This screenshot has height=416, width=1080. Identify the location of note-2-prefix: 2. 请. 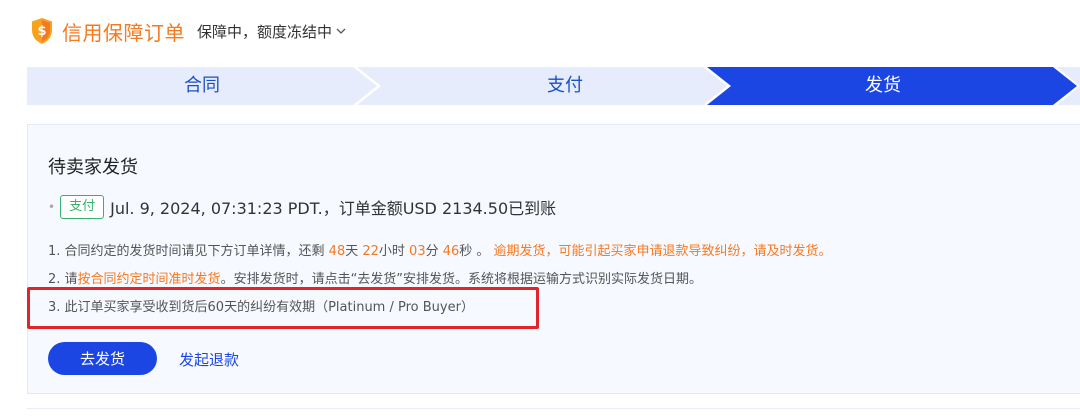
(63, 279).